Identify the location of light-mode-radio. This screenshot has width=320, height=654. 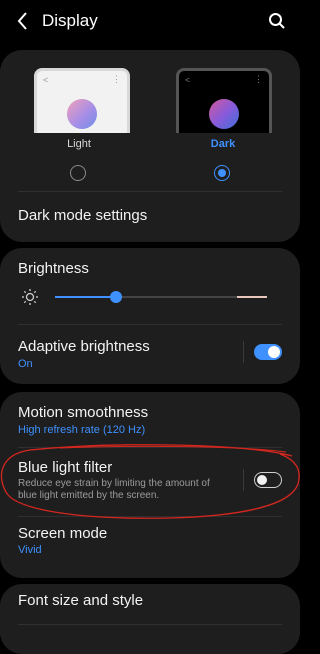
(78, 173).